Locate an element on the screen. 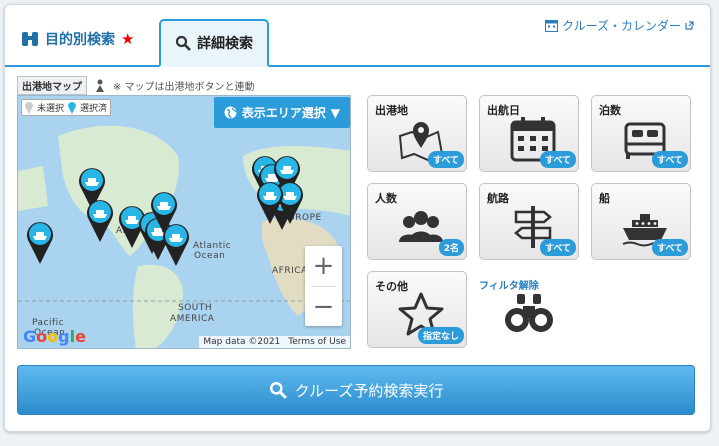  calendar-icon is located at coordinates (551, 26).